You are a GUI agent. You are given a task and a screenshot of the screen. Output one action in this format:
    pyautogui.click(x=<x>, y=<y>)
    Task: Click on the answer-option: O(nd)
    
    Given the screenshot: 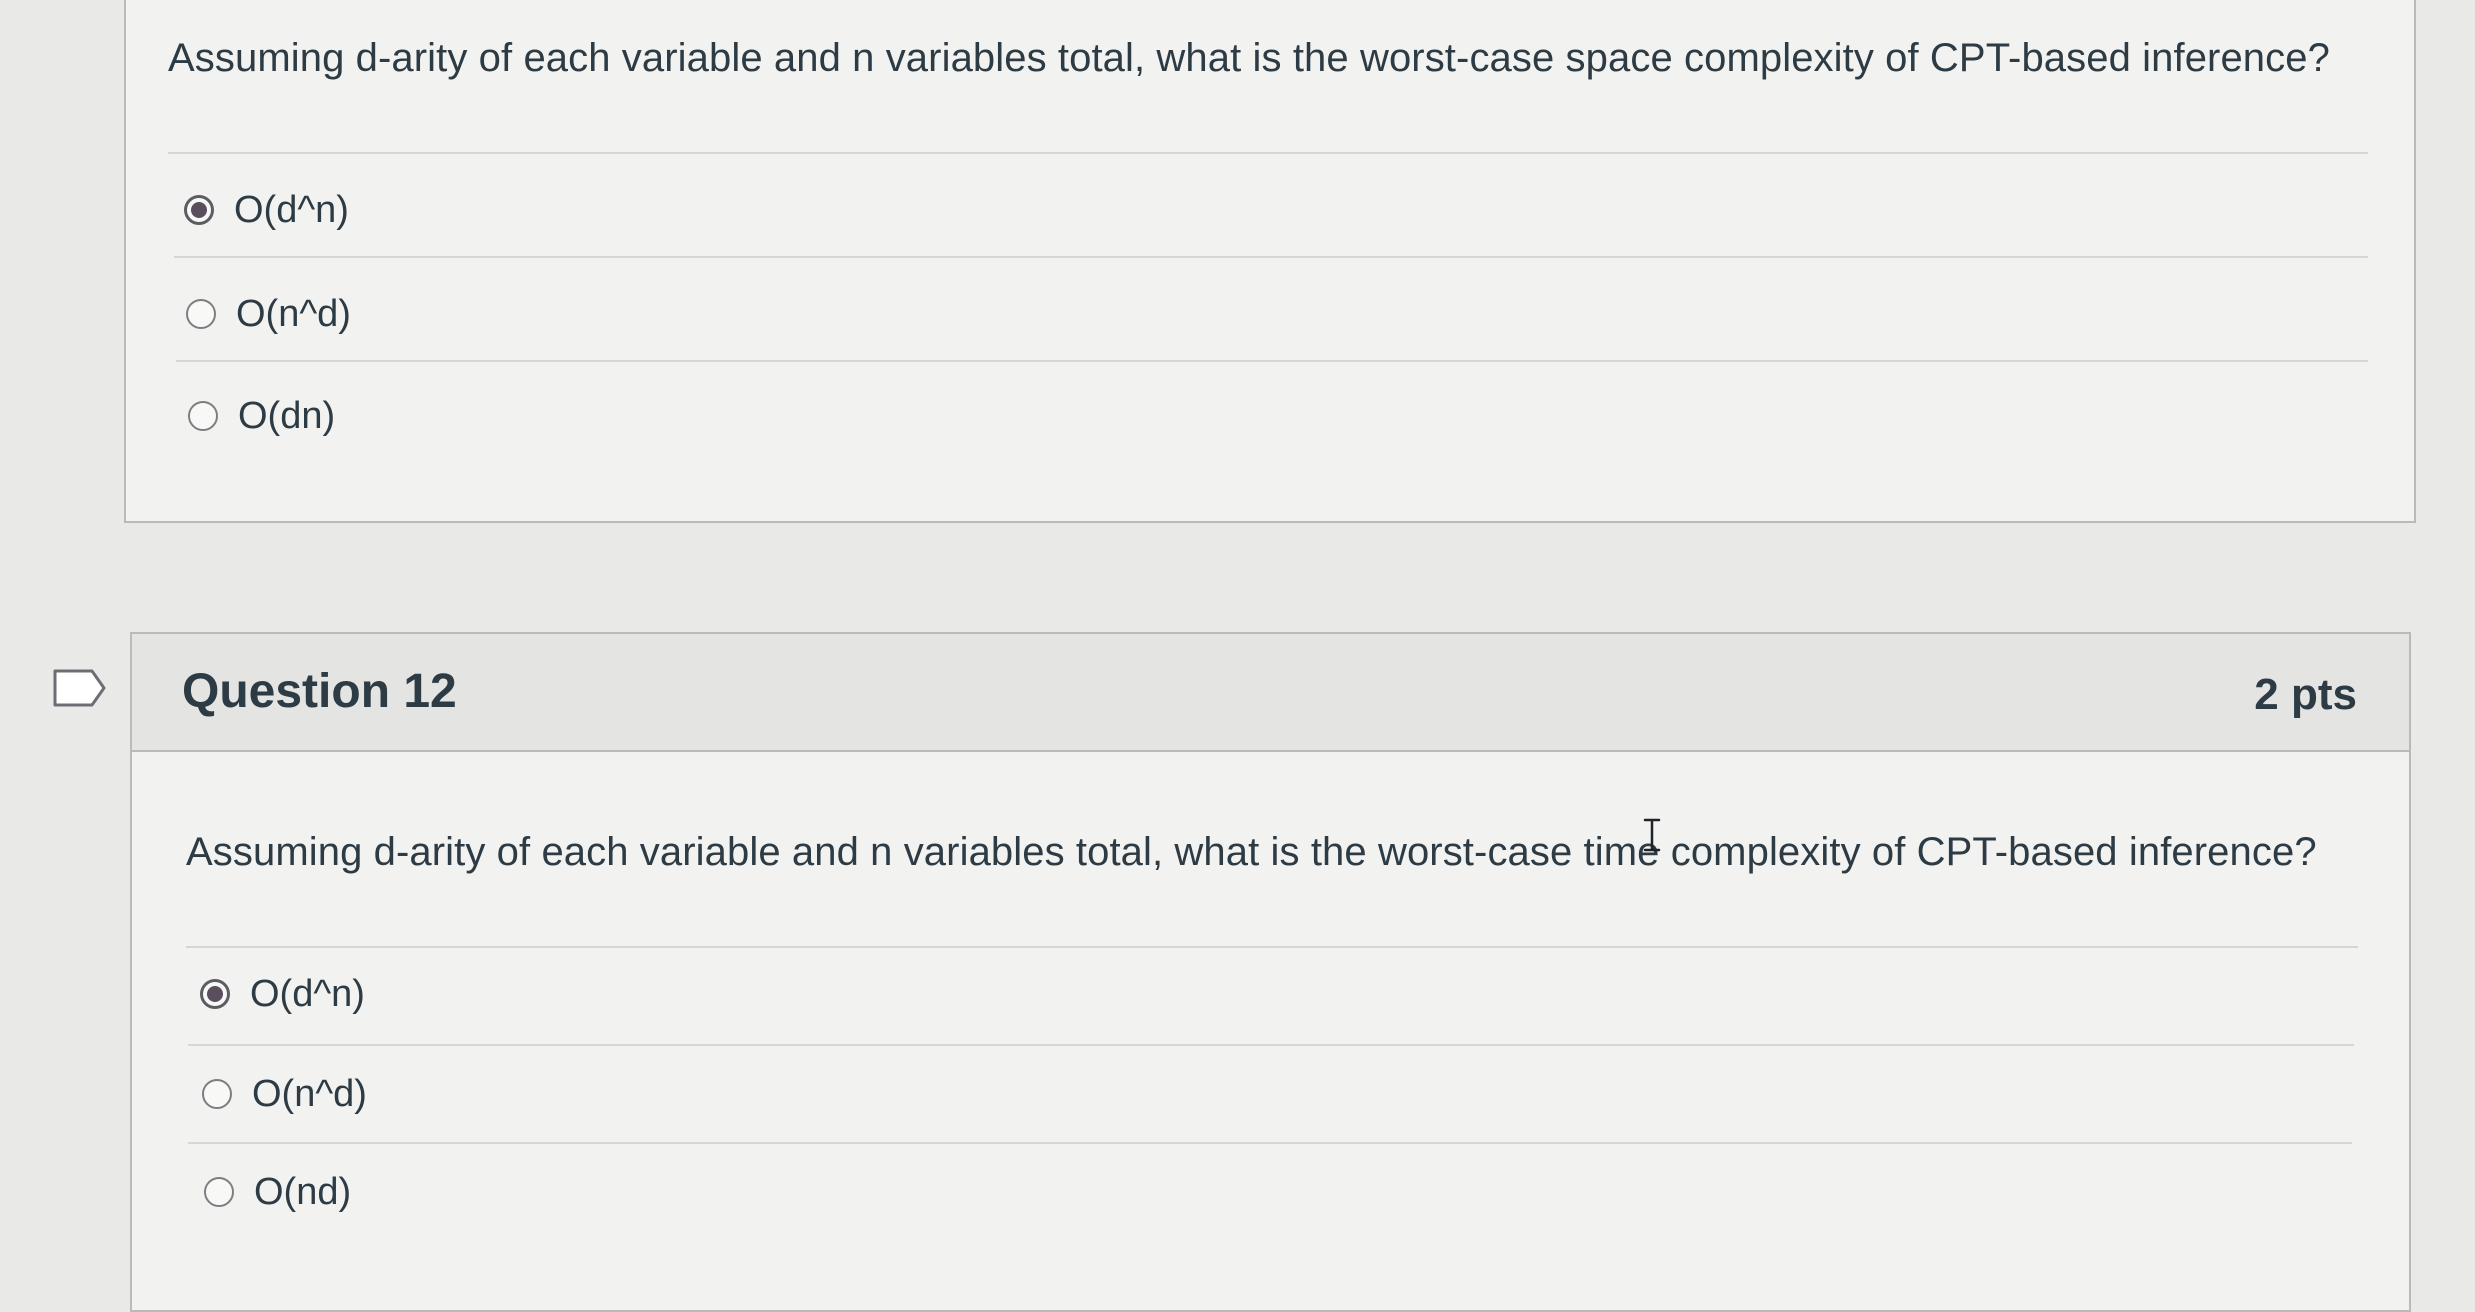 What is the action you would take?
    pyautogui.click(x=277, y=1192)
    